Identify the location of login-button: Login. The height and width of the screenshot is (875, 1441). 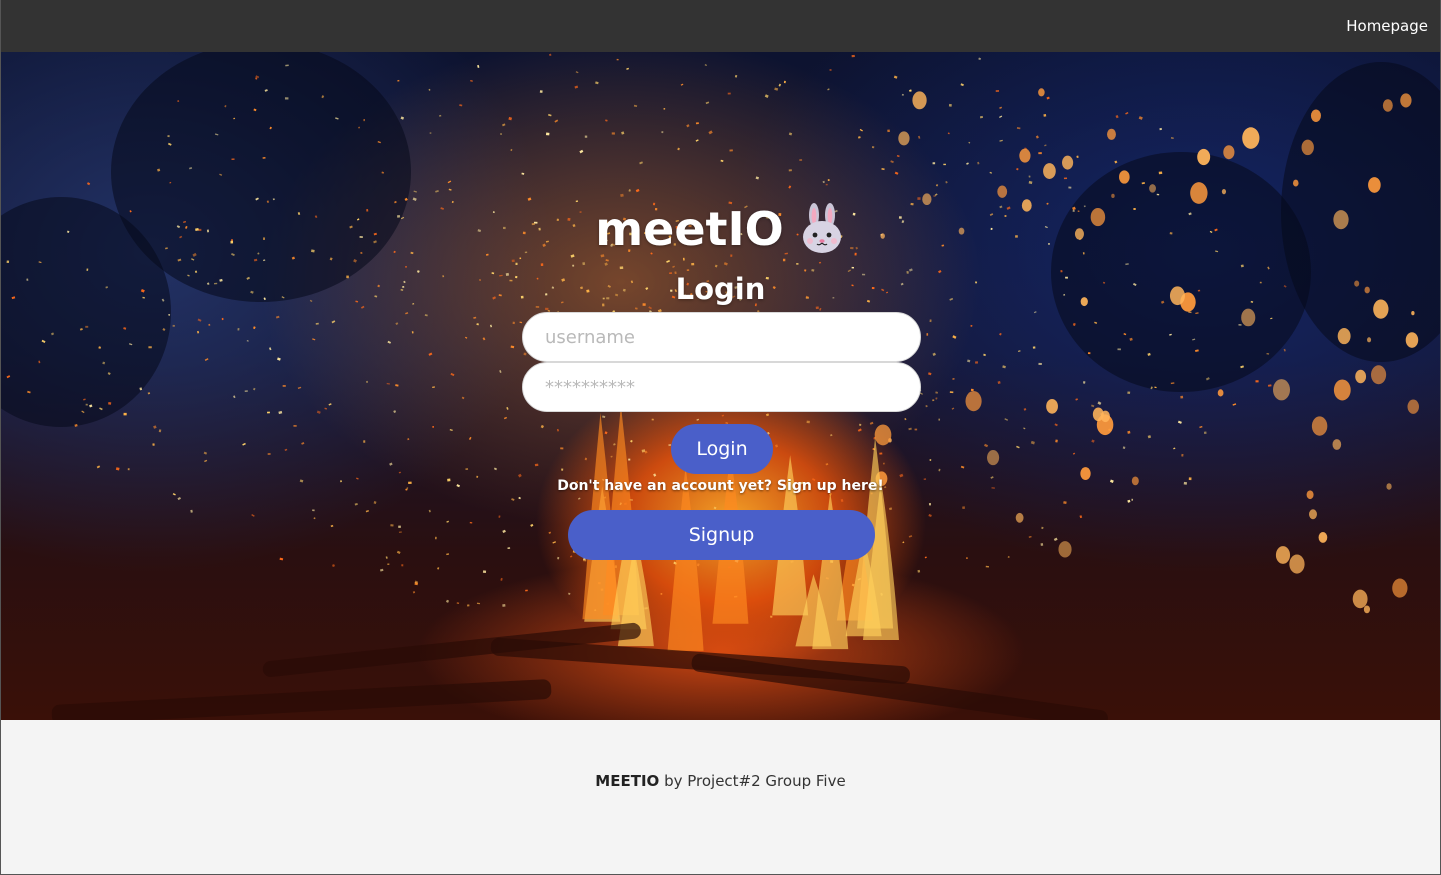
(722, 449).